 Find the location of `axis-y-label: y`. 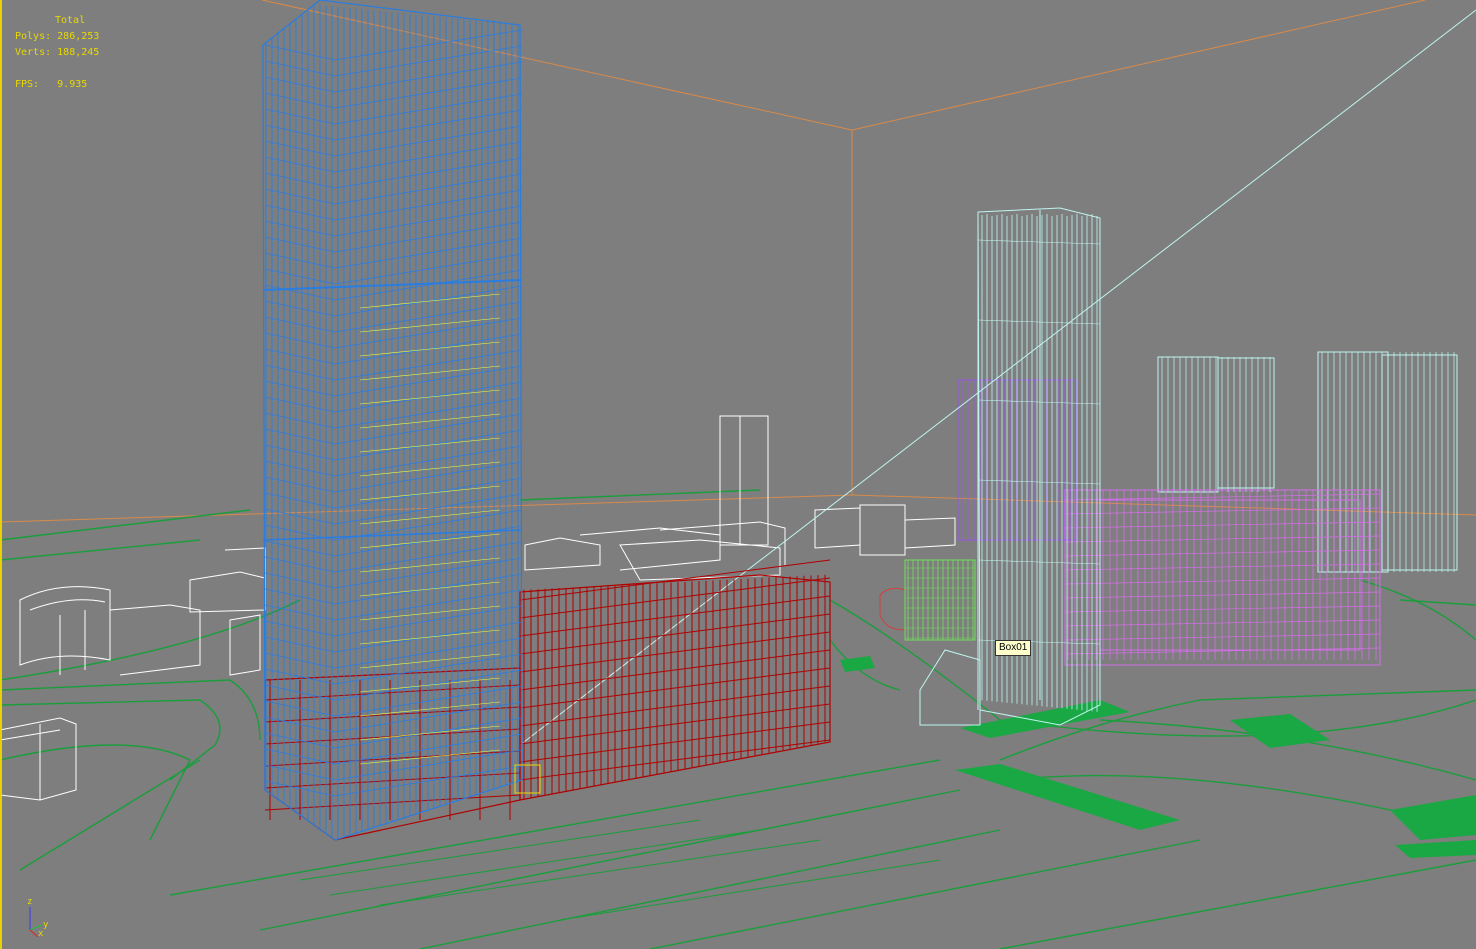

axis-y-label: y is located at coordinates (46, 925).